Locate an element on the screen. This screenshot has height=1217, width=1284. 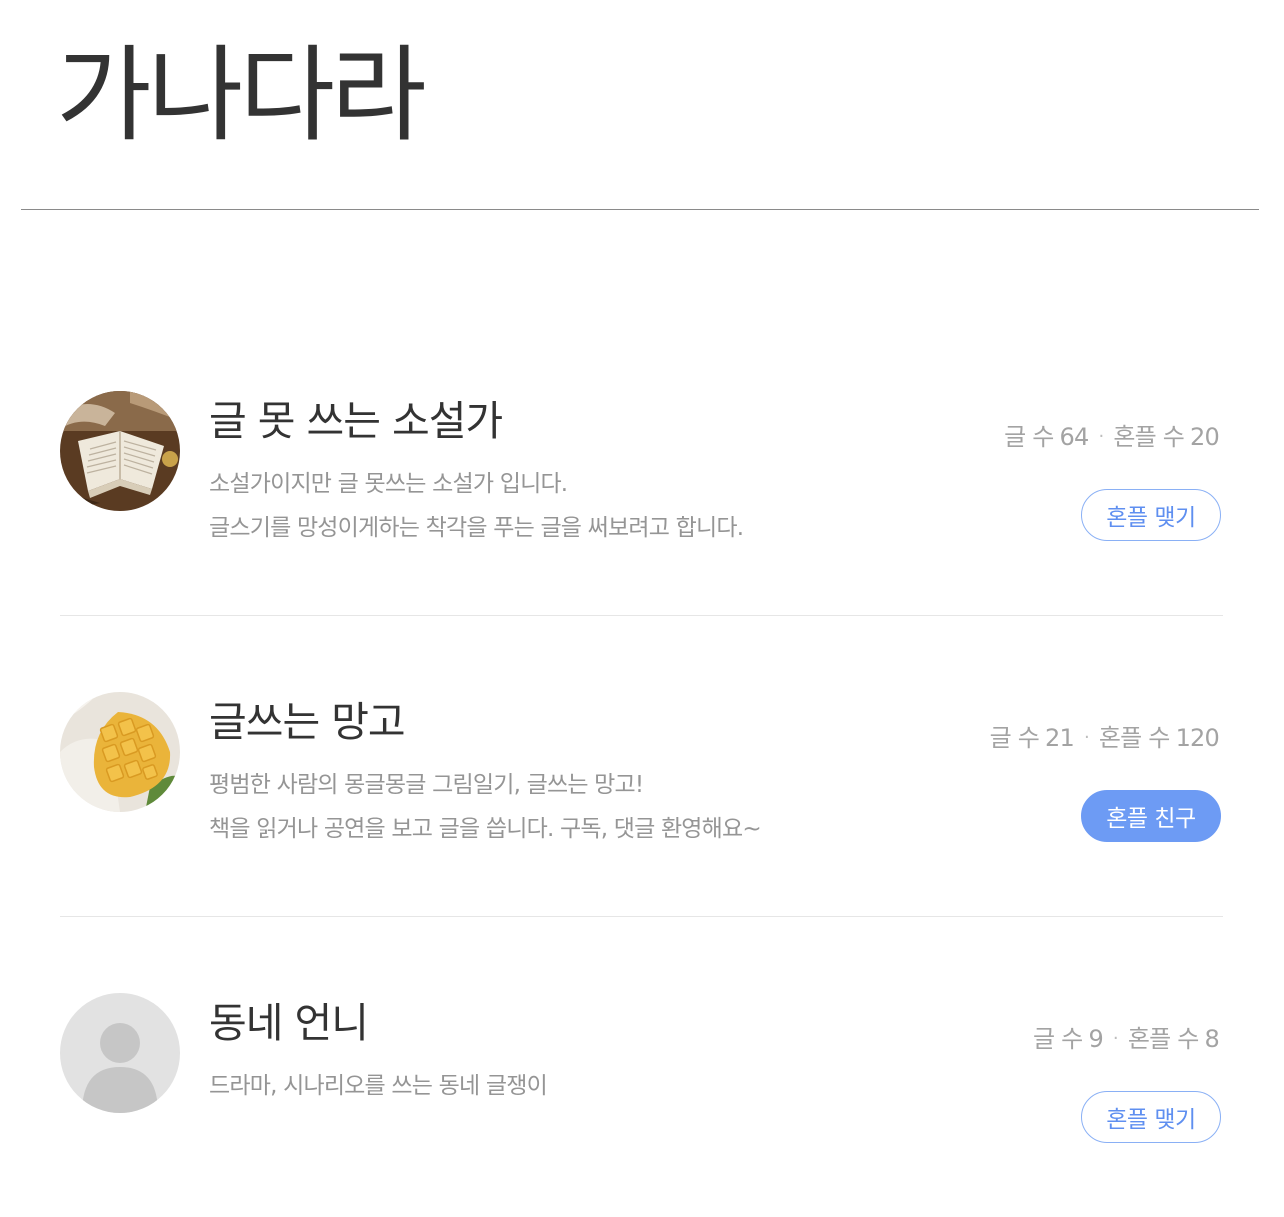
description-line: 글스기를 망성이게하는 착각을 푸는 글을 써보려고 합니다. is located at coordinates (476, 528).